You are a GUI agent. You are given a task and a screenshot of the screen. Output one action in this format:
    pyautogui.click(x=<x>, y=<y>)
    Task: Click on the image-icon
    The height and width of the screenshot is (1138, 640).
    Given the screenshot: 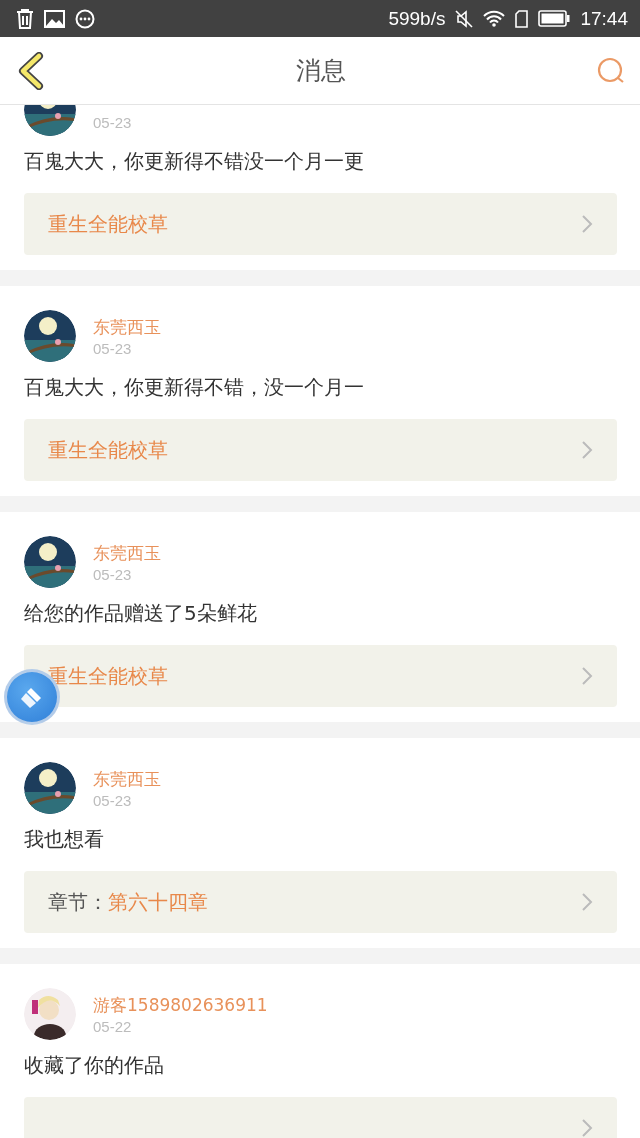 What is the action you would take?
    pyautogui.click(x=54, y=18)
    